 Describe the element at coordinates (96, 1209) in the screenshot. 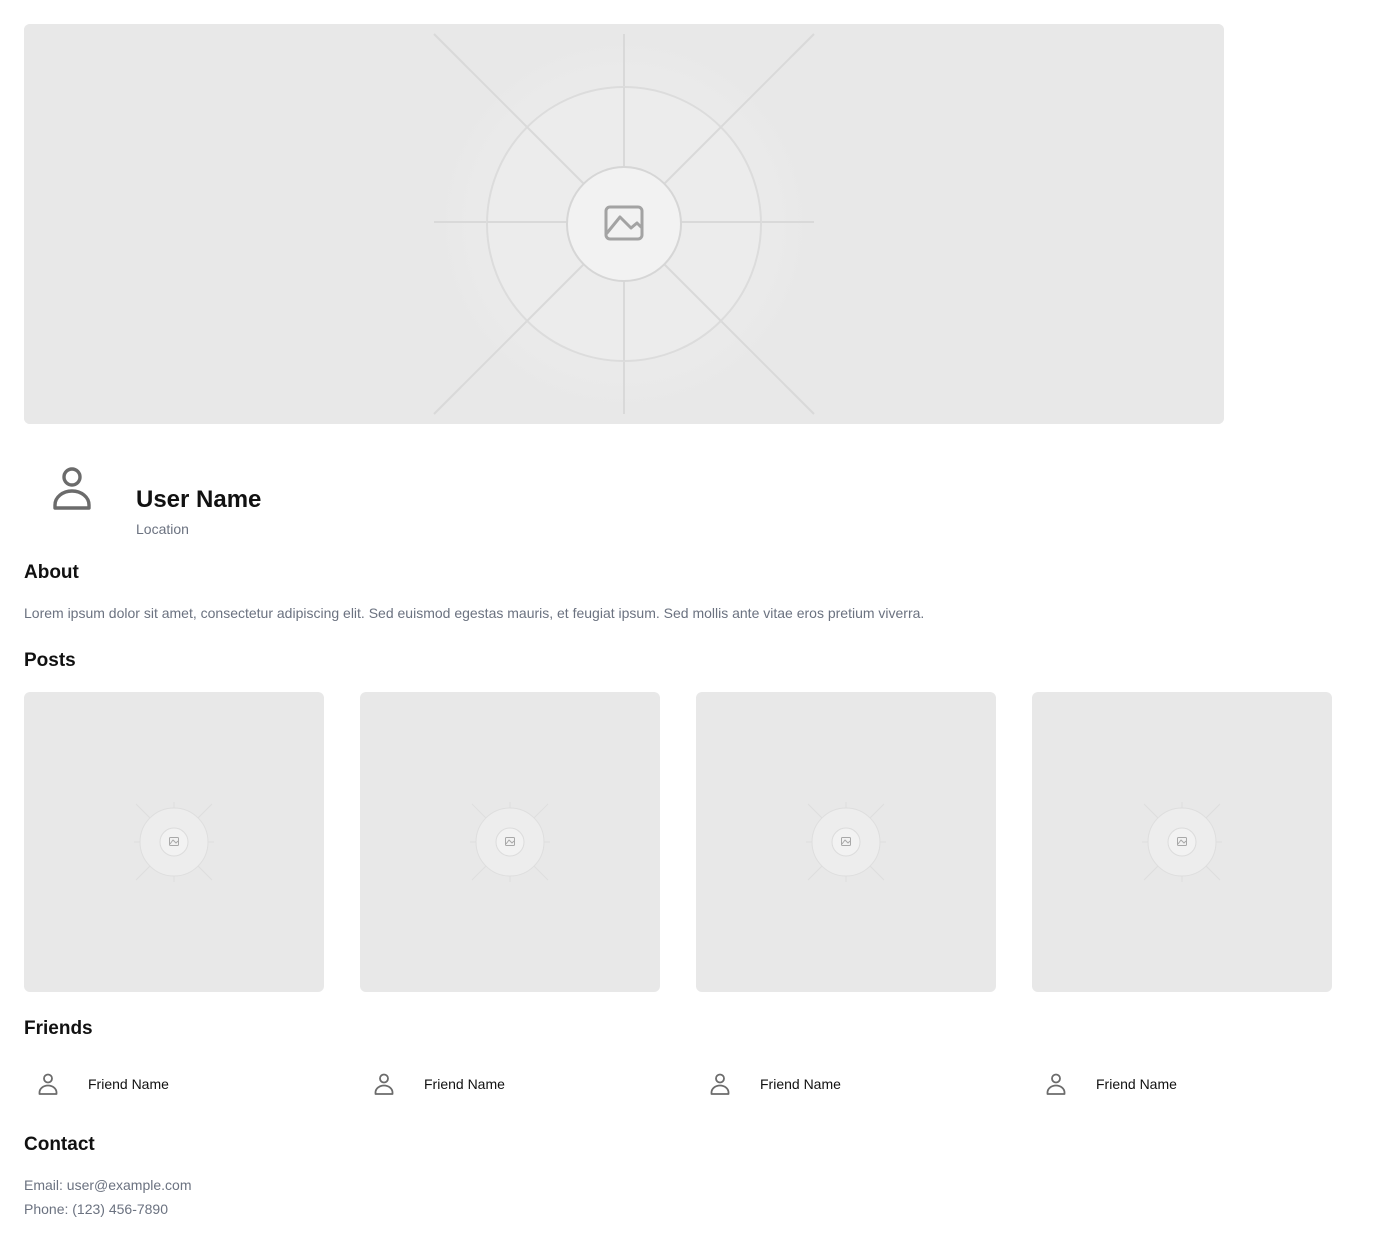

I see `contact-phone: Phone: (123) 456-7890` at that location.